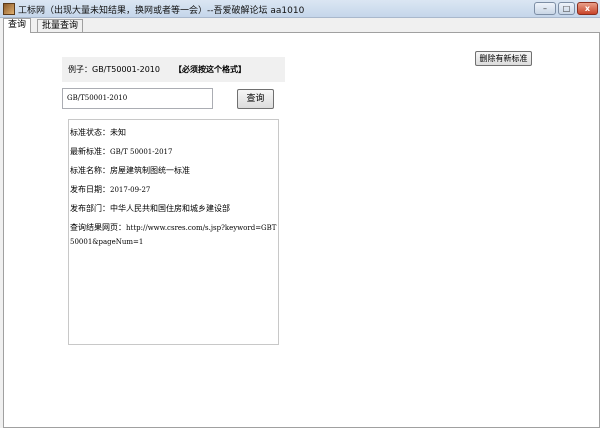 This screenshot has width=600, height=428. I want to click on example-text: 例子：GB/T50001-2010, so click(114, 69).